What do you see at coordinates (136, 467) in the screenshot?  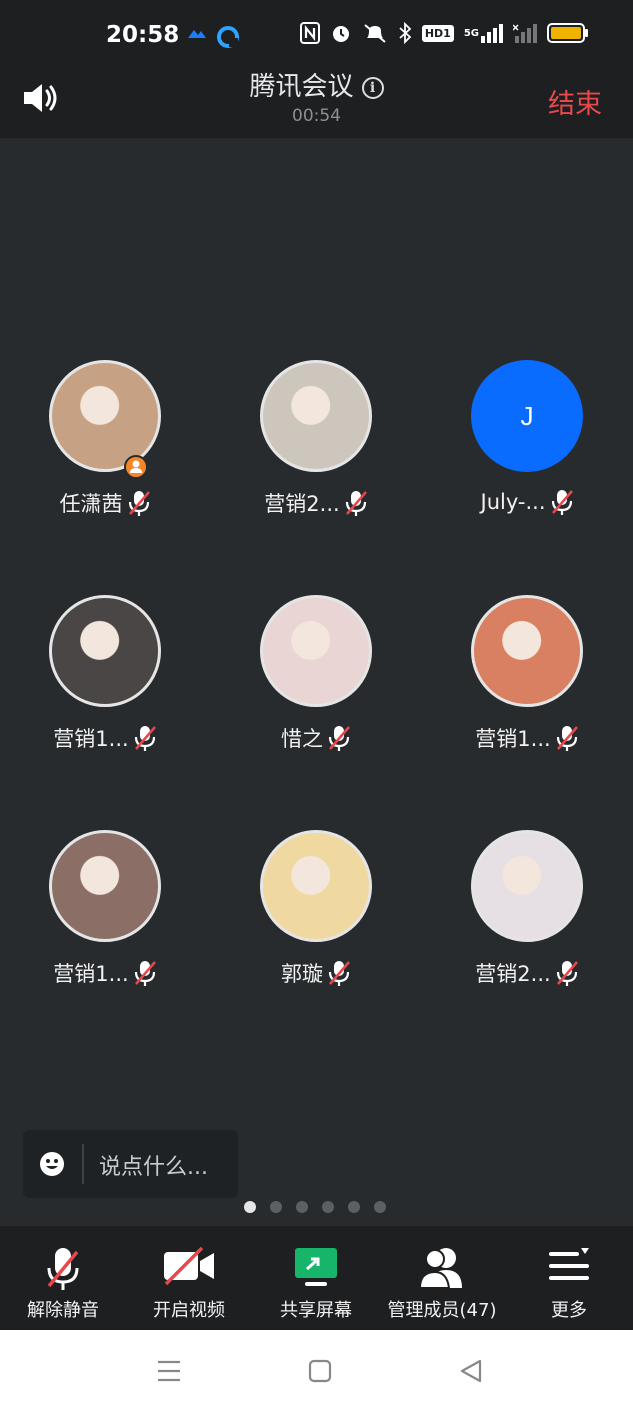 I see `host-badge-icon` at bounding box center [136, 467].